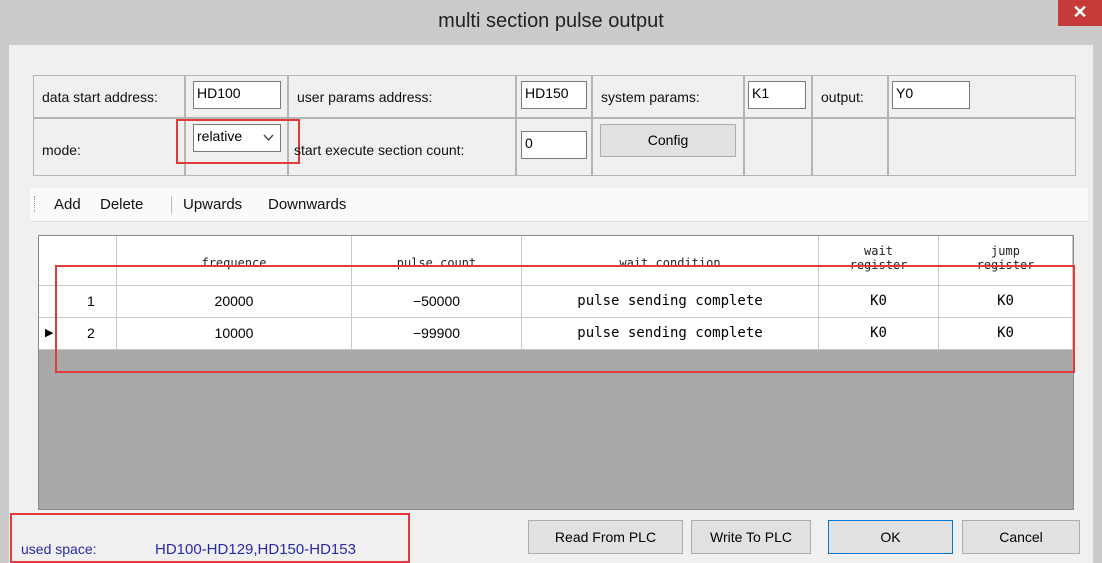 The width and height of the screenshot is (1102, 563). Describe the element at coordinates (1080, 13) in the screenshot. I see `close-button: ✕` at that location.